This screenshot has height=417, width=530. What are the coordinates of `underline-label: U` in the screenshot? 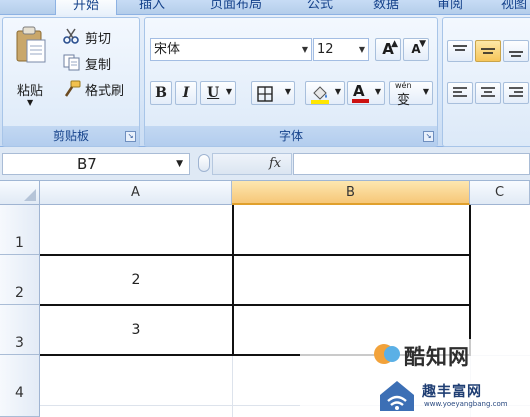 It's located at (213, 93).